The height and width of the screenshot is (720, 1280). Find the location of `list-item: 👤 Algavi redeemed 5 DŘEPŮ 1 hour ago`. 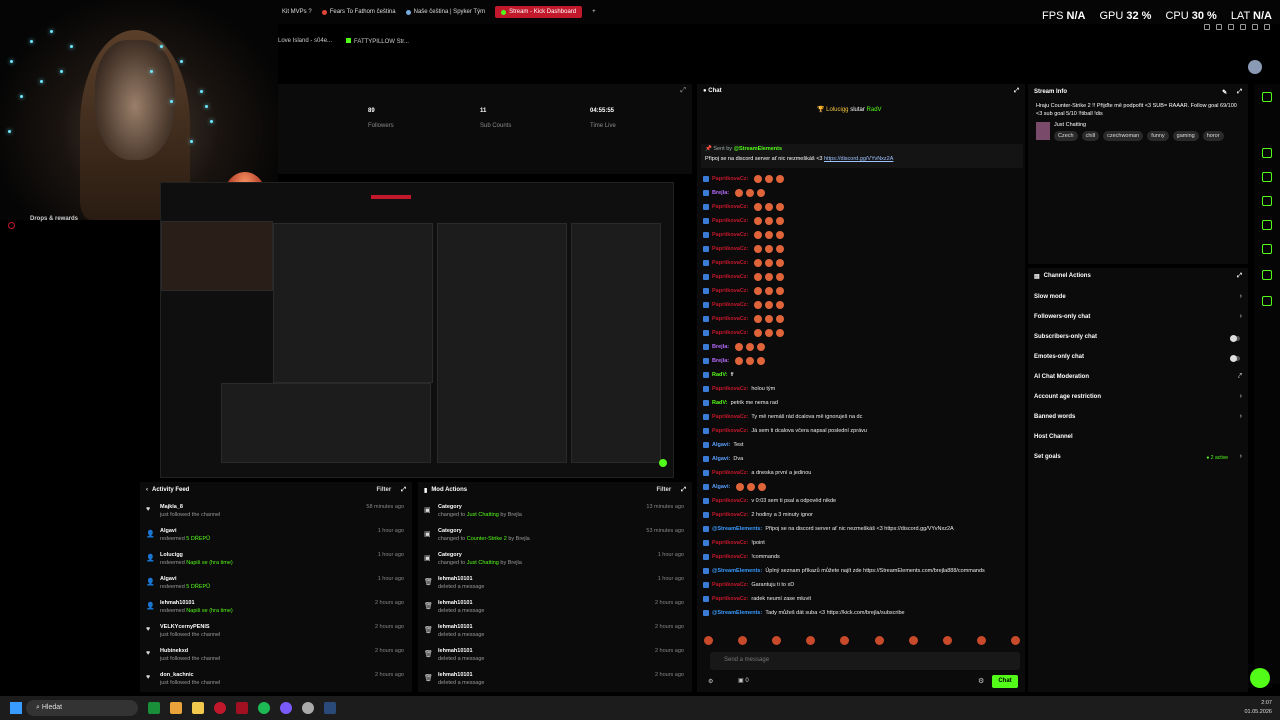

list-item: 👤 Algavi redeemed 5 DŘEPŮ 1 hour ago is located at coordinates (276, 586).